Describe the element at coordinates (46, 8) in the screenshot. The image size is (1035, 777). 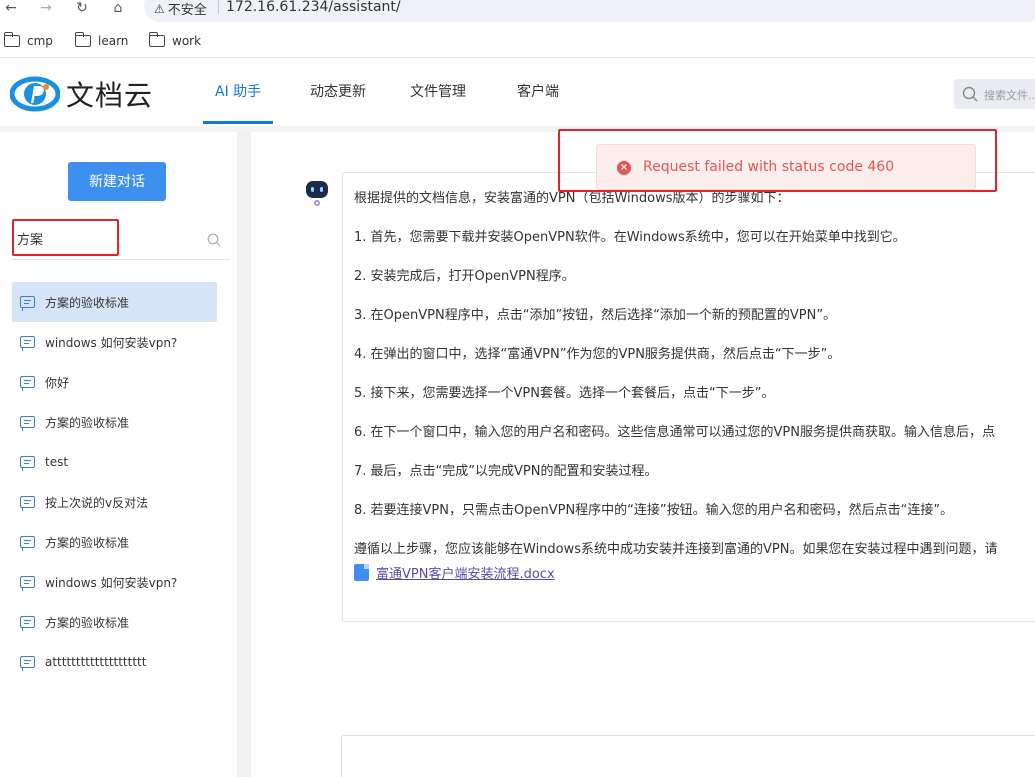
I see `forward-arrow-icon: →` at that location.